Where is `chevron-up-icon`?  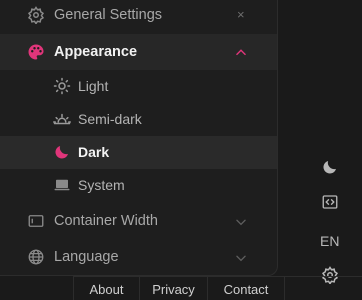 chevron-up-icon is located at coordinates (241, 52).